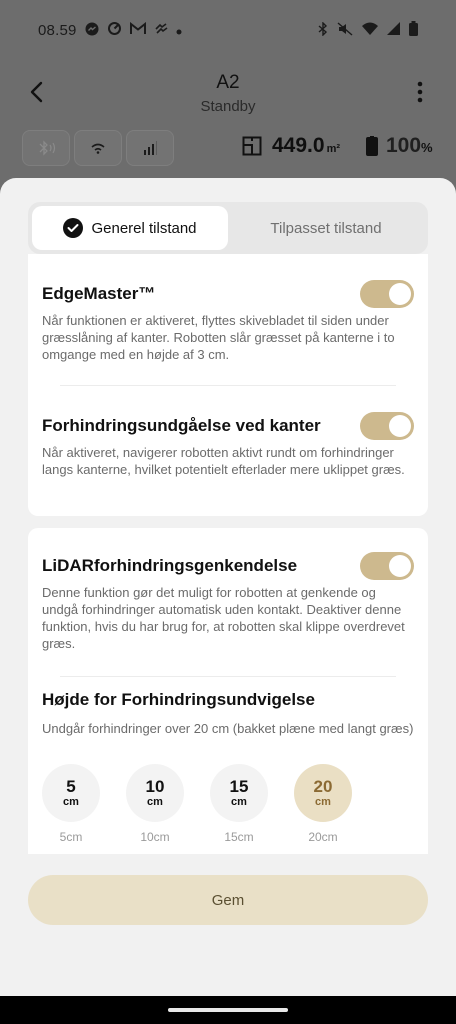  What do you see at coordinates (228, 82) in the screenshot?
I see `device-title: A2` at bounding box center [228, 82].